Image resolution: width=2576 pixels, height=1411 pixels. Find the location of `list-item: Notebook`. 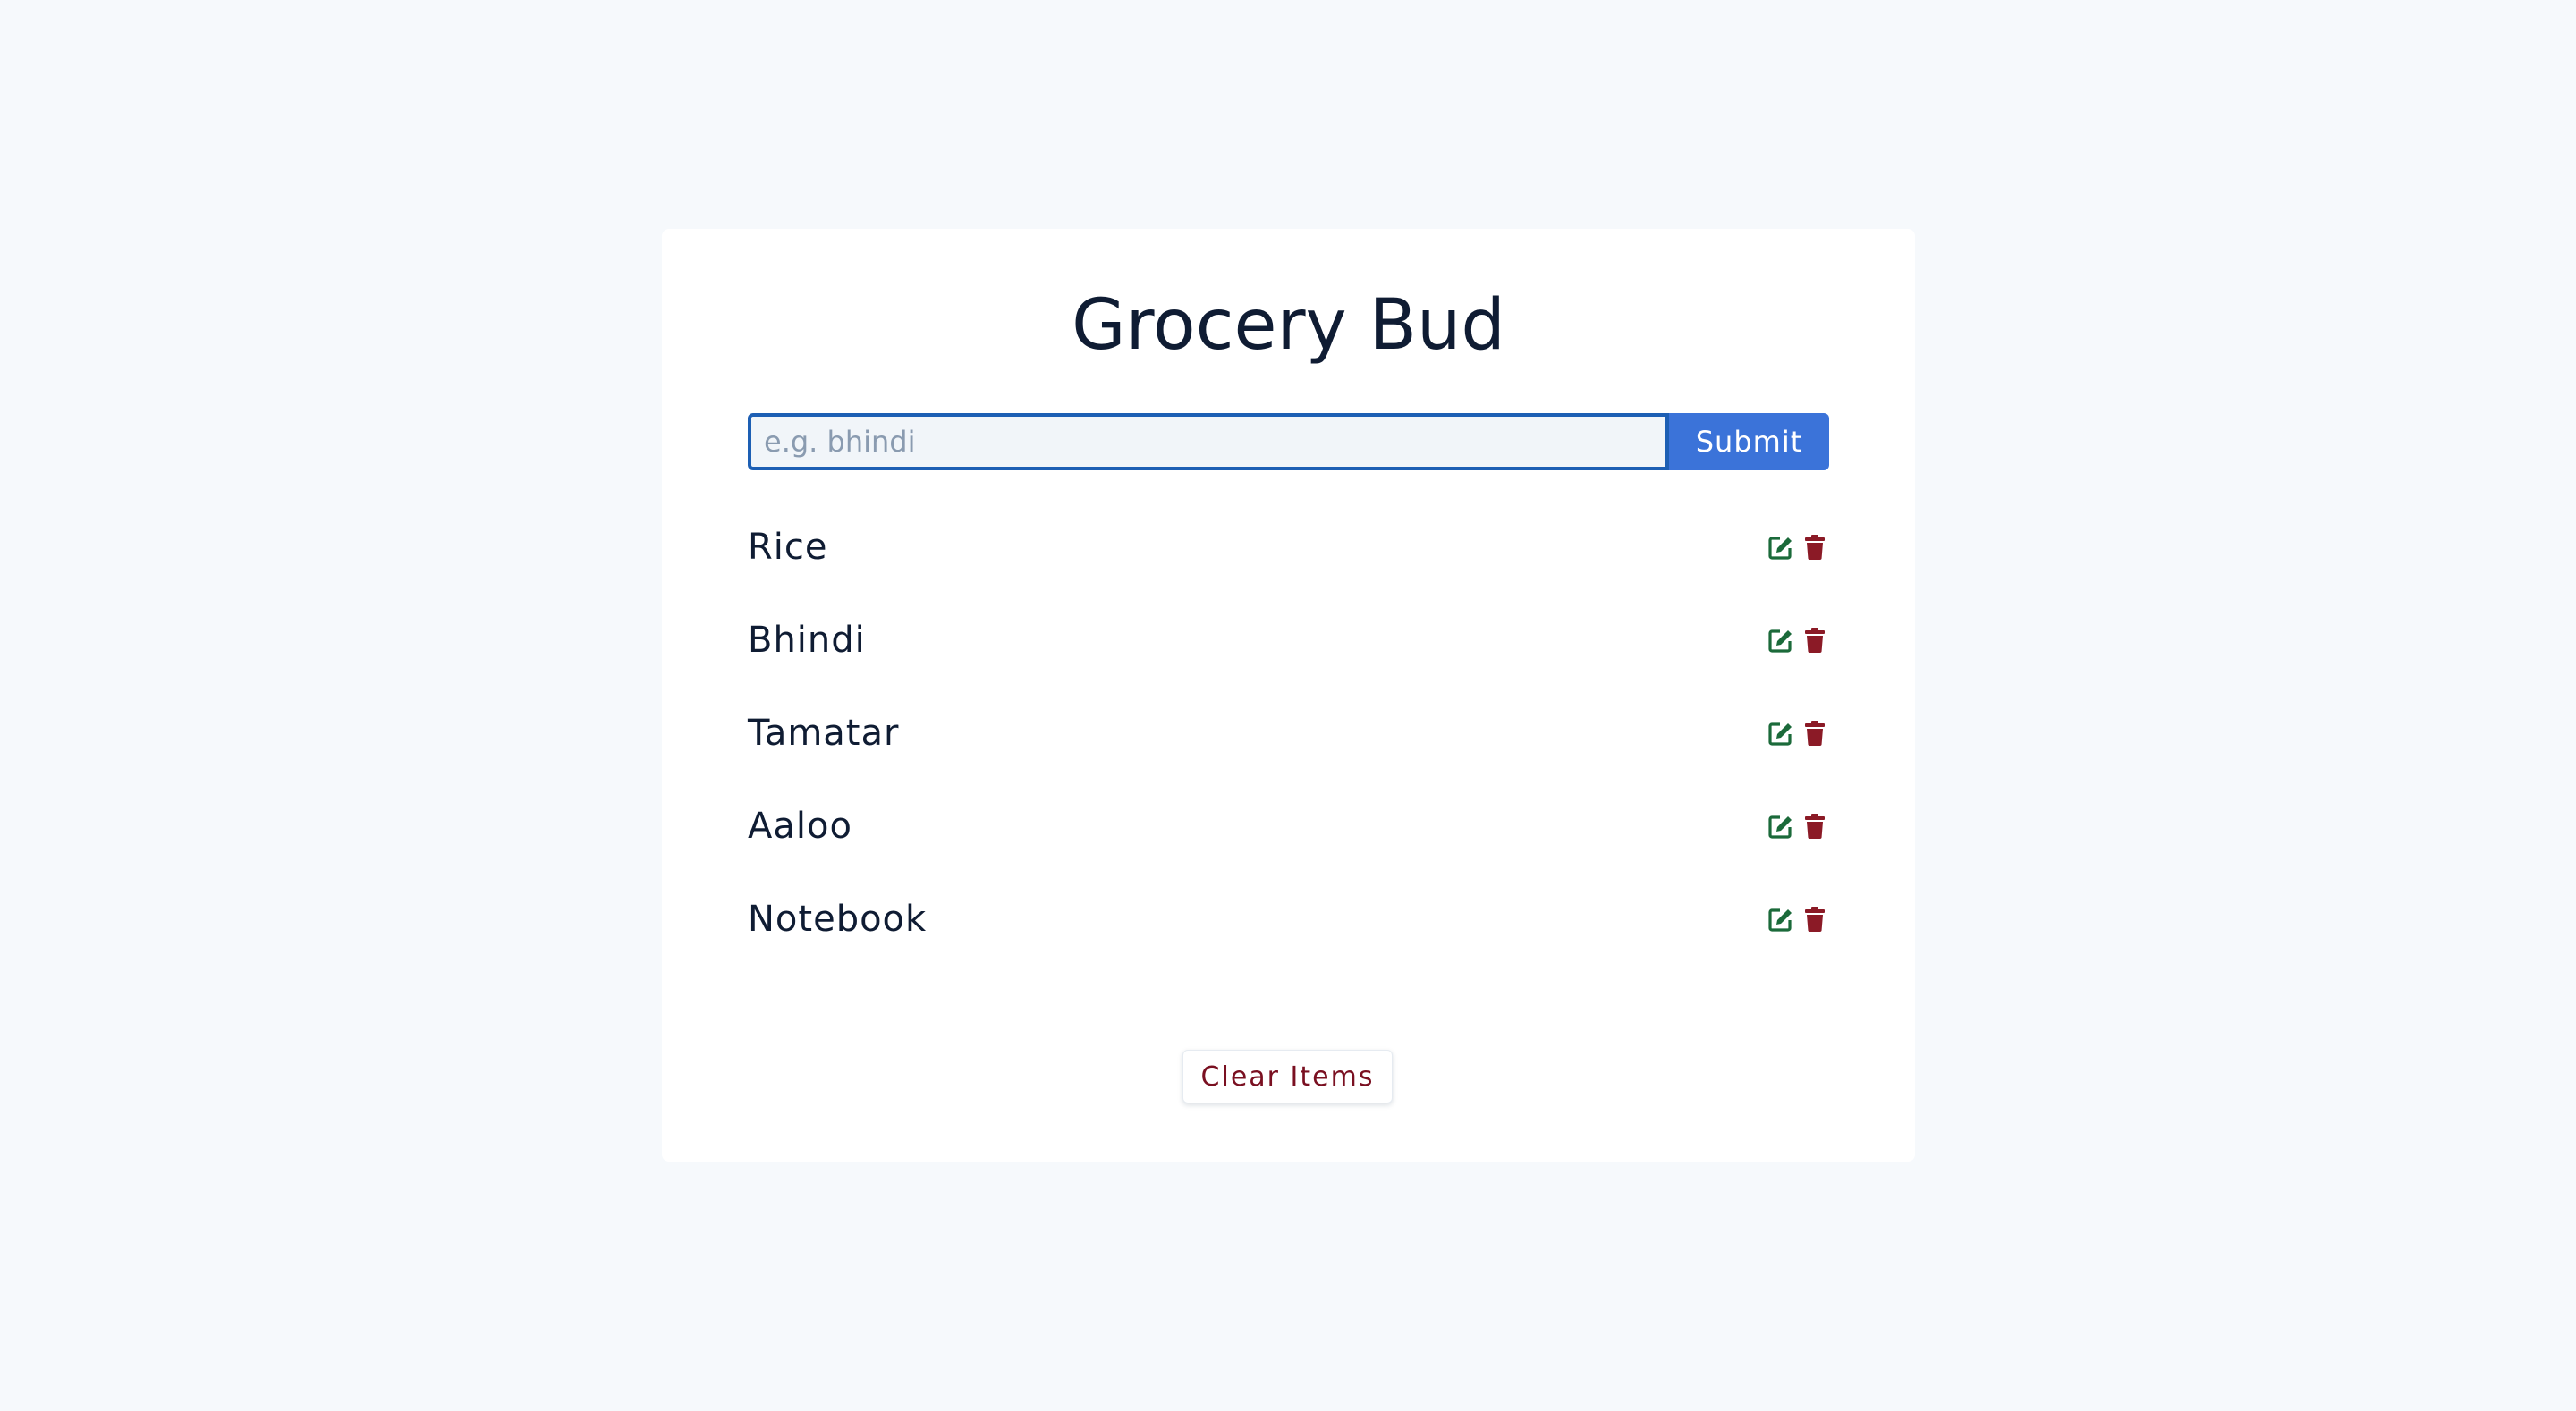

list-item: Notebook is located at coordinates (1288, 936).